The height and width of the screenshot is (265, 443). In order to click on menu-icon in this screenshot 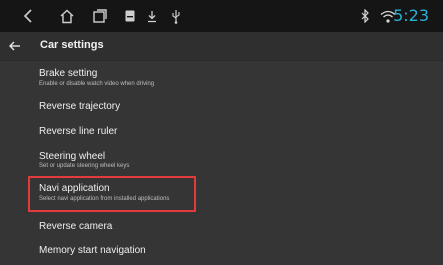, I will do `click(130, 16)`.